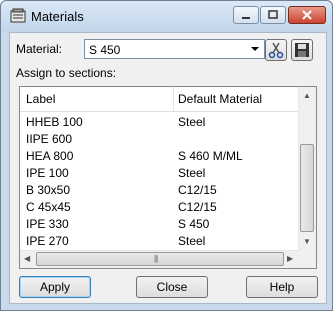 Image resolution: width=333 pixels, height=311 pixels. What do you see at coordinates (160, 139) in the screenshot?
I see `list-item: IIPE 600` at bounding box center [160, 139].